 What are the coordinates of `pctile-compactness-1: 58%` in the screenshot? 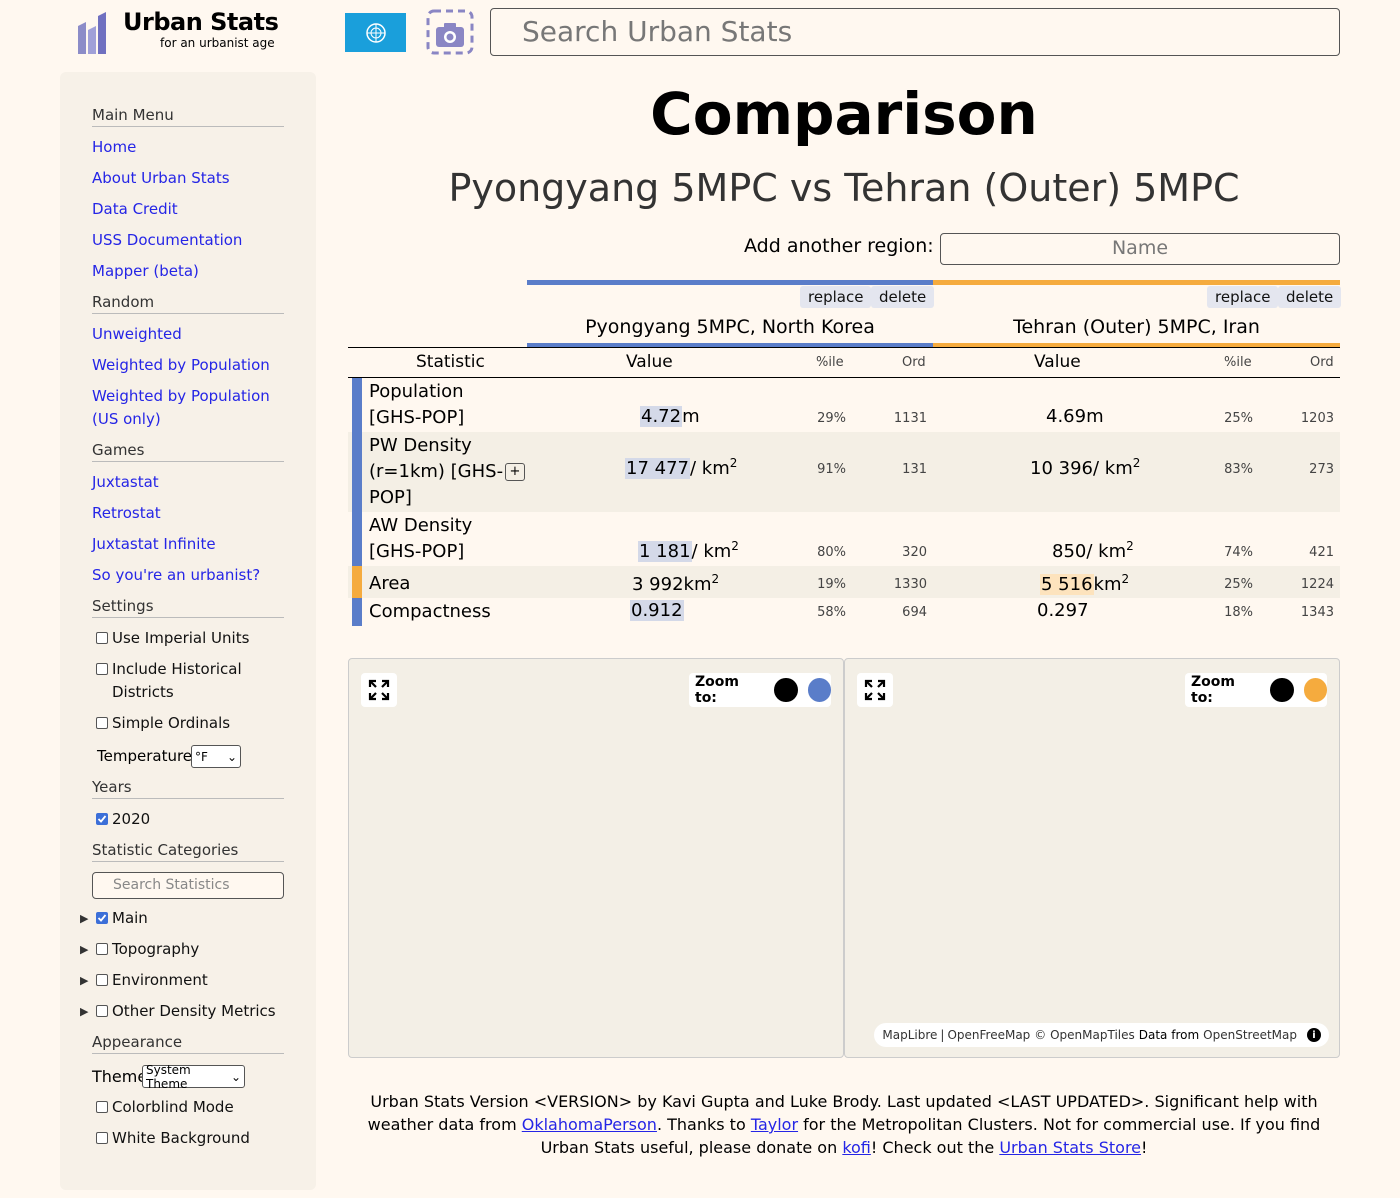 It's located at (831, 612).